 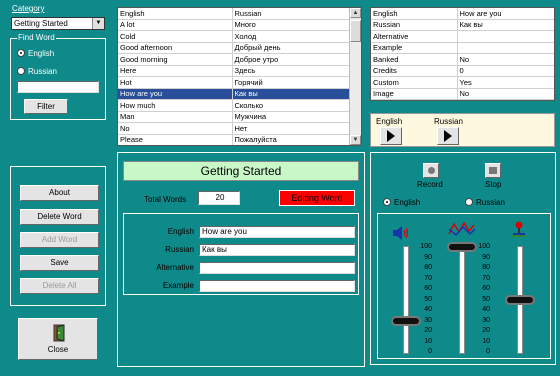 What do you see at coordinates (519, 230) in the screenshot?
I see `microphone-icon` at bounding box center [519, 230].